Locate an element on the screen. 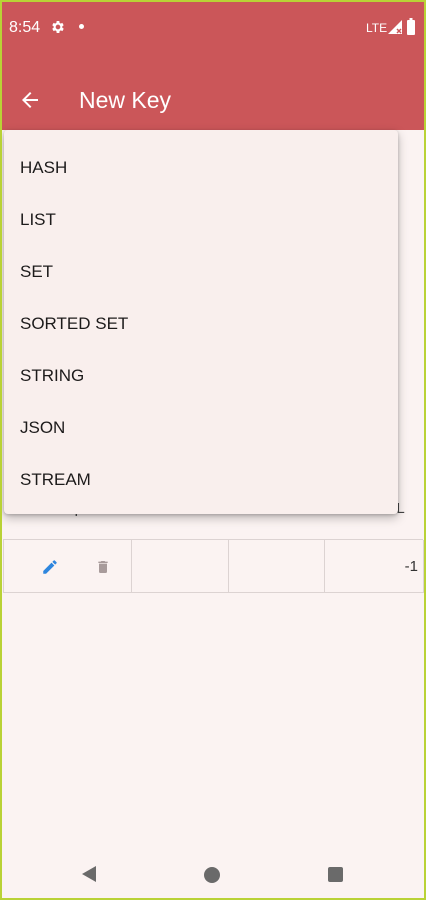 Image resolution: width=426 pixels, height=900 pixels. app-bar: New Key is located at coordinates (213, 91).